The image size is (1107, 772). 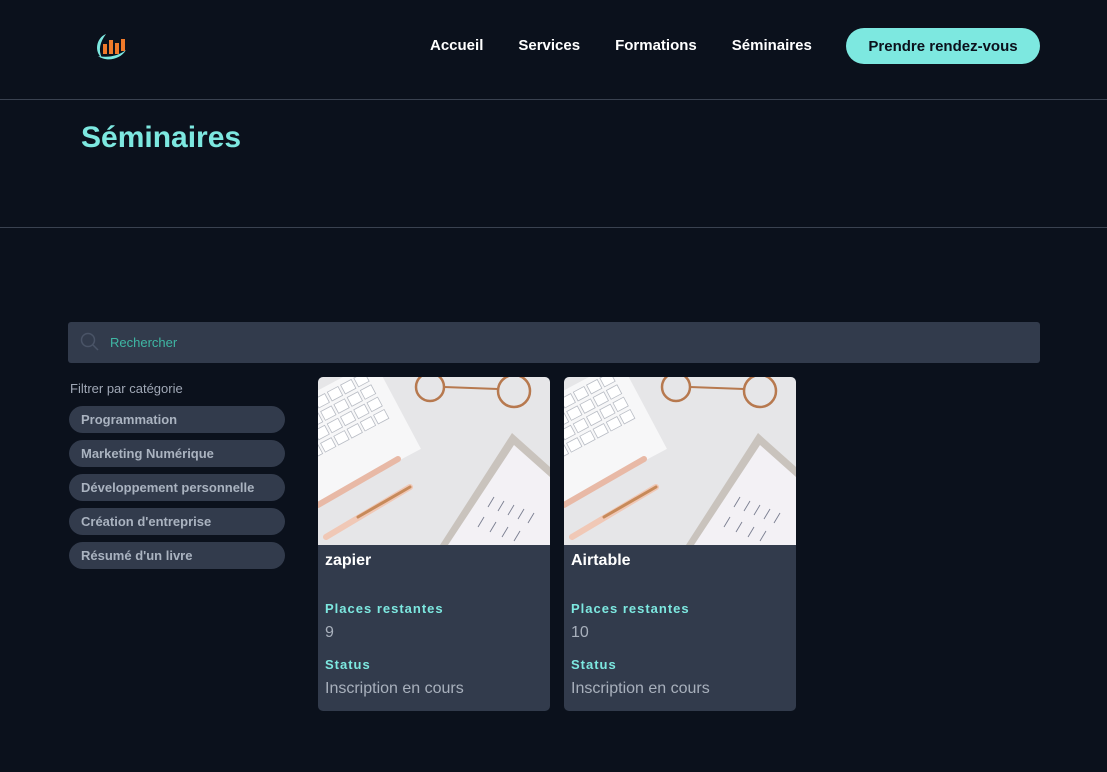 What do you see at coordinates (580, 632) in the screenshot?
I see `places-value: 10` at bounding box center [580, 632].